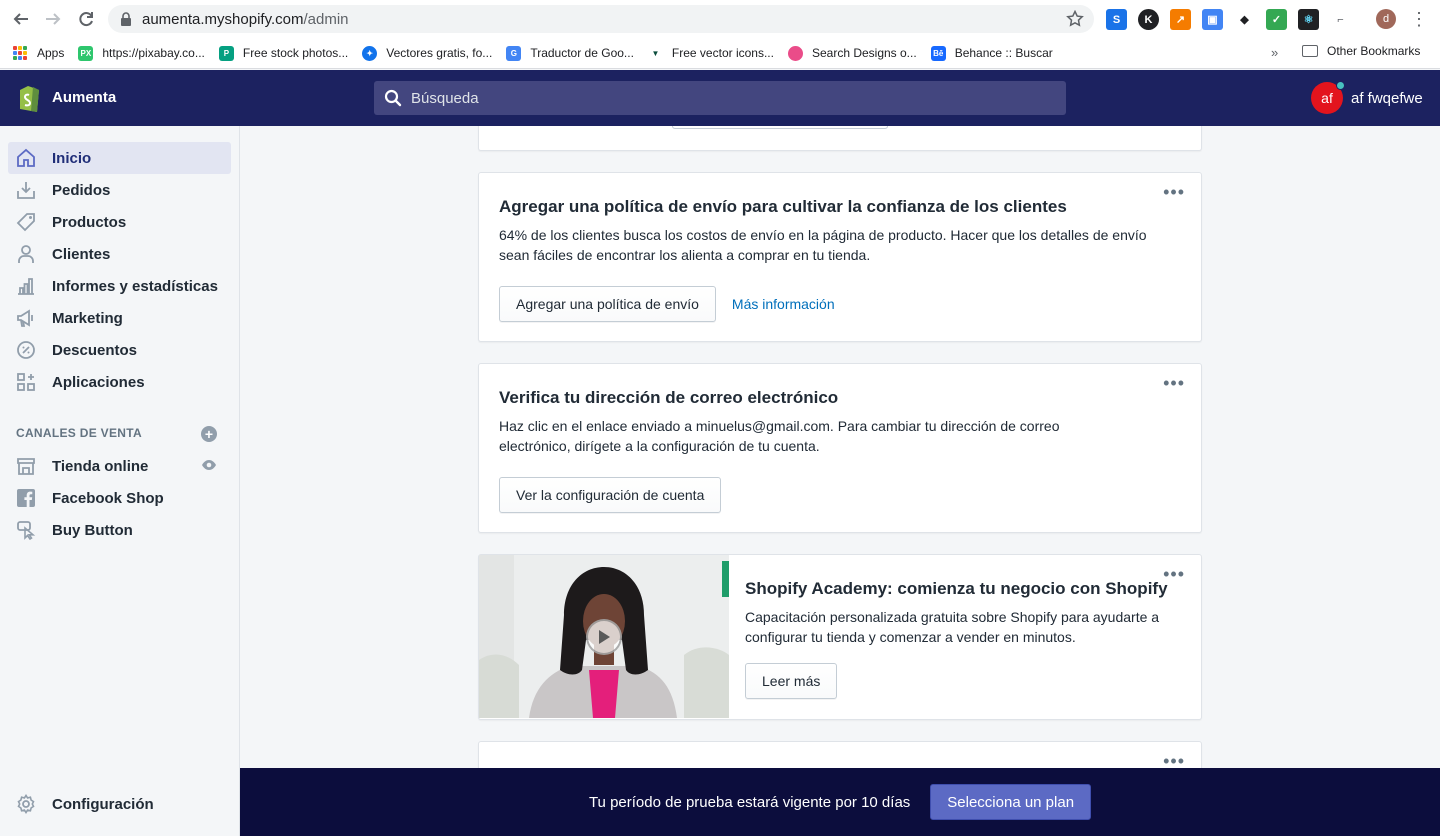  What do you see at coordinates (26, 382) in the screenshot?
I see `apps-icon` at bounding box center [26, 382].